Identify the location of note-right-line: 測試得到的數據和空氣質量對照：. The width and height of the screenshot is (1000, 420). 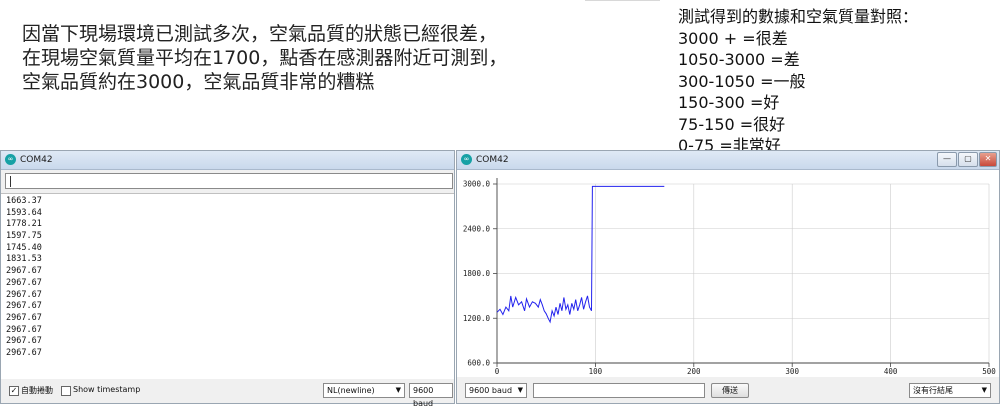
(798, 16).